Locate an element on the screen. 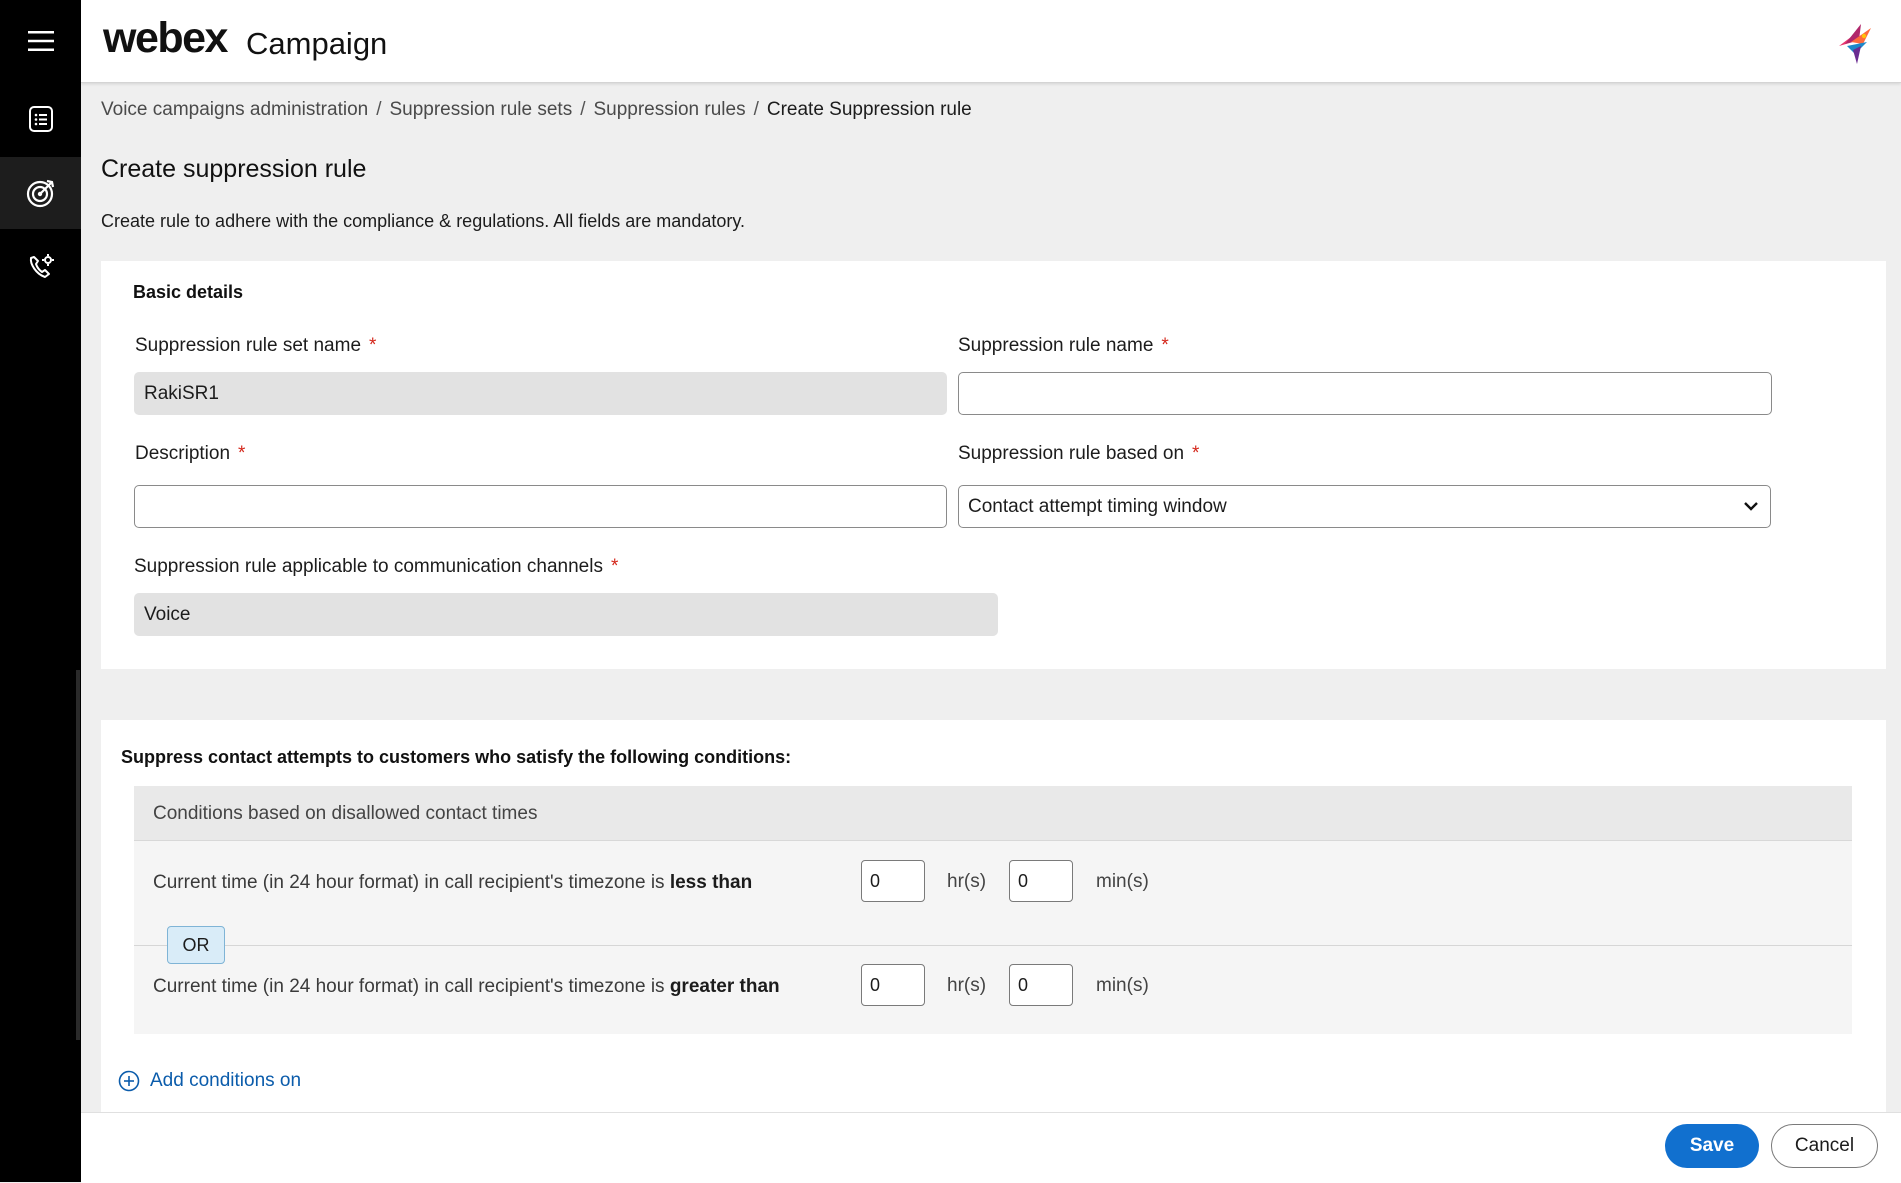 The height and width of the screenshot is (1183, 1901). product-name: Campaign is located at coordinates (317, 43).